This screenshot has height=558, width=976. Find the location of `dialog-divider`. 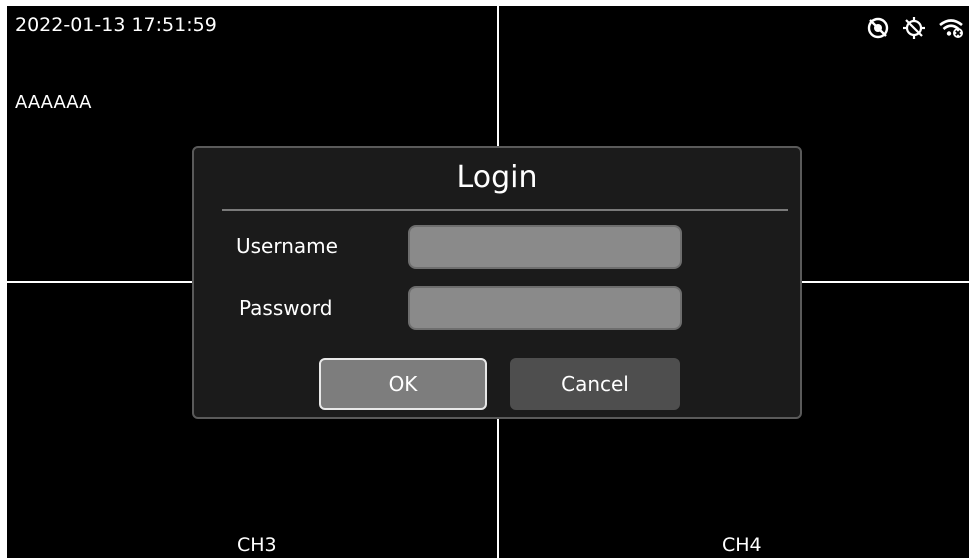

dialog-divider is located at coordinates (505, 210).